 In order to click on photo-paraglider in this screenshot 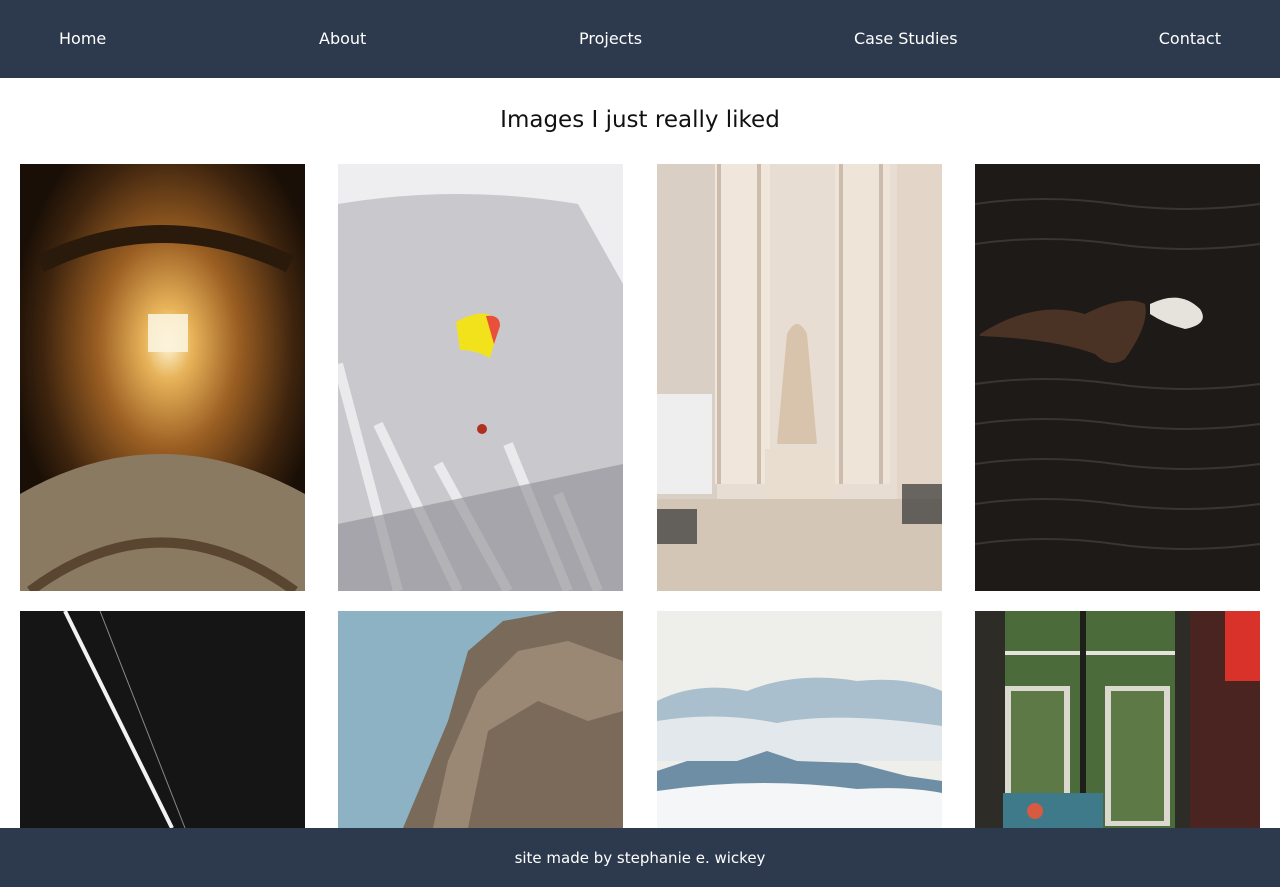, I will do `click(480, 377)`.